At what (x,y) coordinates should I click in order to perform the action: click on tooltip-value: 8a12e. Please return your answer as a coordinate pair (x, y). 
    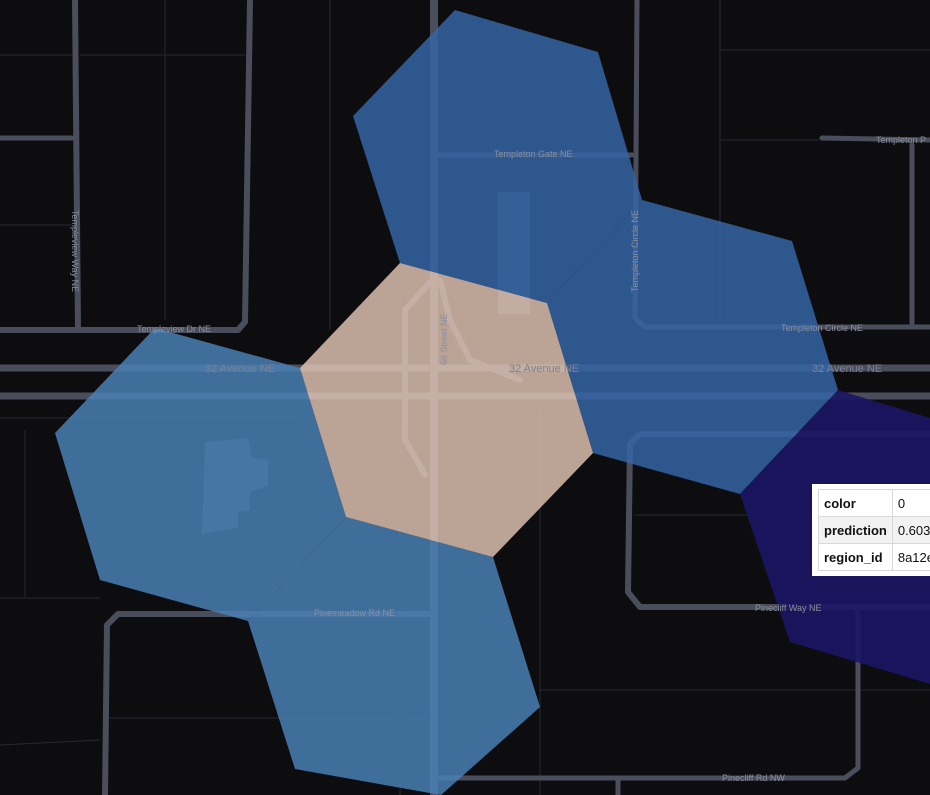
    Looking at the image, I should click on (910, 557).